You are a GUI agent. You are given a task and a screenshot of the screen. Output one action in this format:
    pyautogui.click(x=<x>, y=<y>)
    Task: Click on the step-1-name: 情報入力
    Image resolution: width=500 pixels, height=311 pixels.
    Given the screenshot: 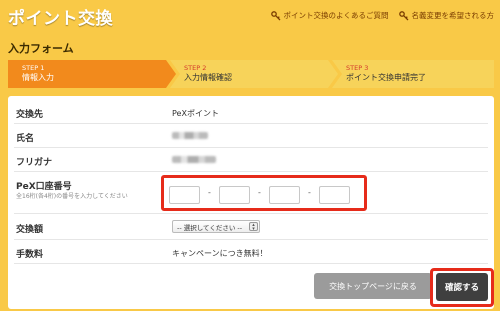 What is the action you would take?
    pyautogui.click(x=38, y=77)
    